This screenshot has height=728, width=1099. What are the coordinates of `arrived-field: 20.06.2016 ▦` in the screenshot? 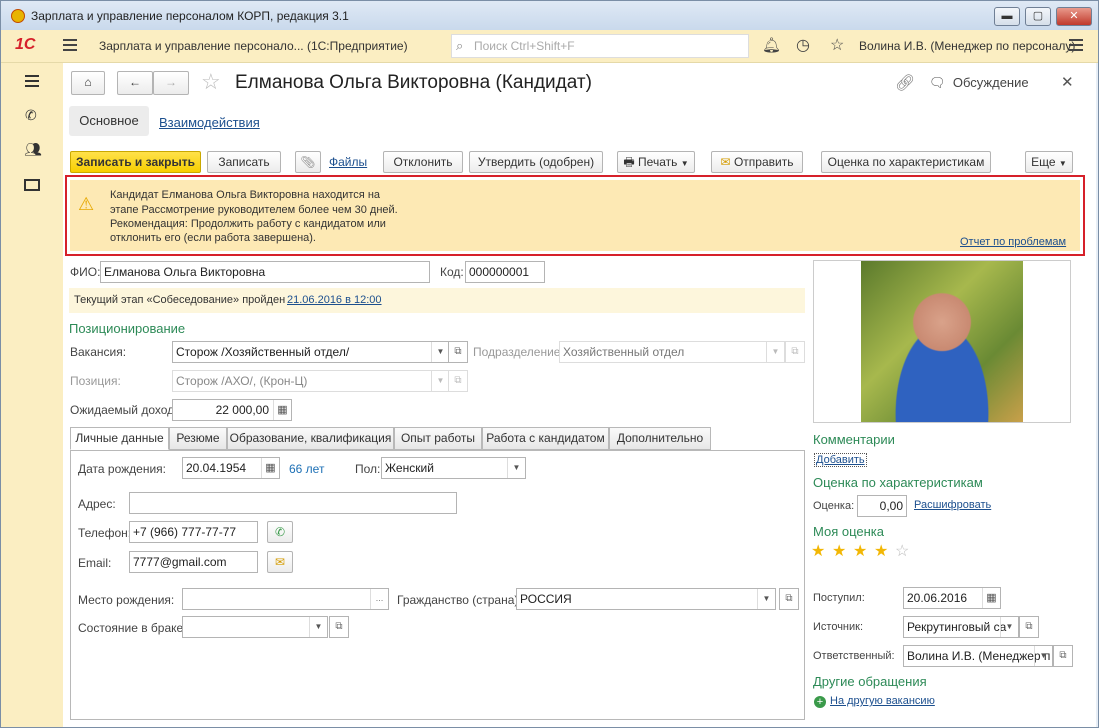 It's located at (952, 598).